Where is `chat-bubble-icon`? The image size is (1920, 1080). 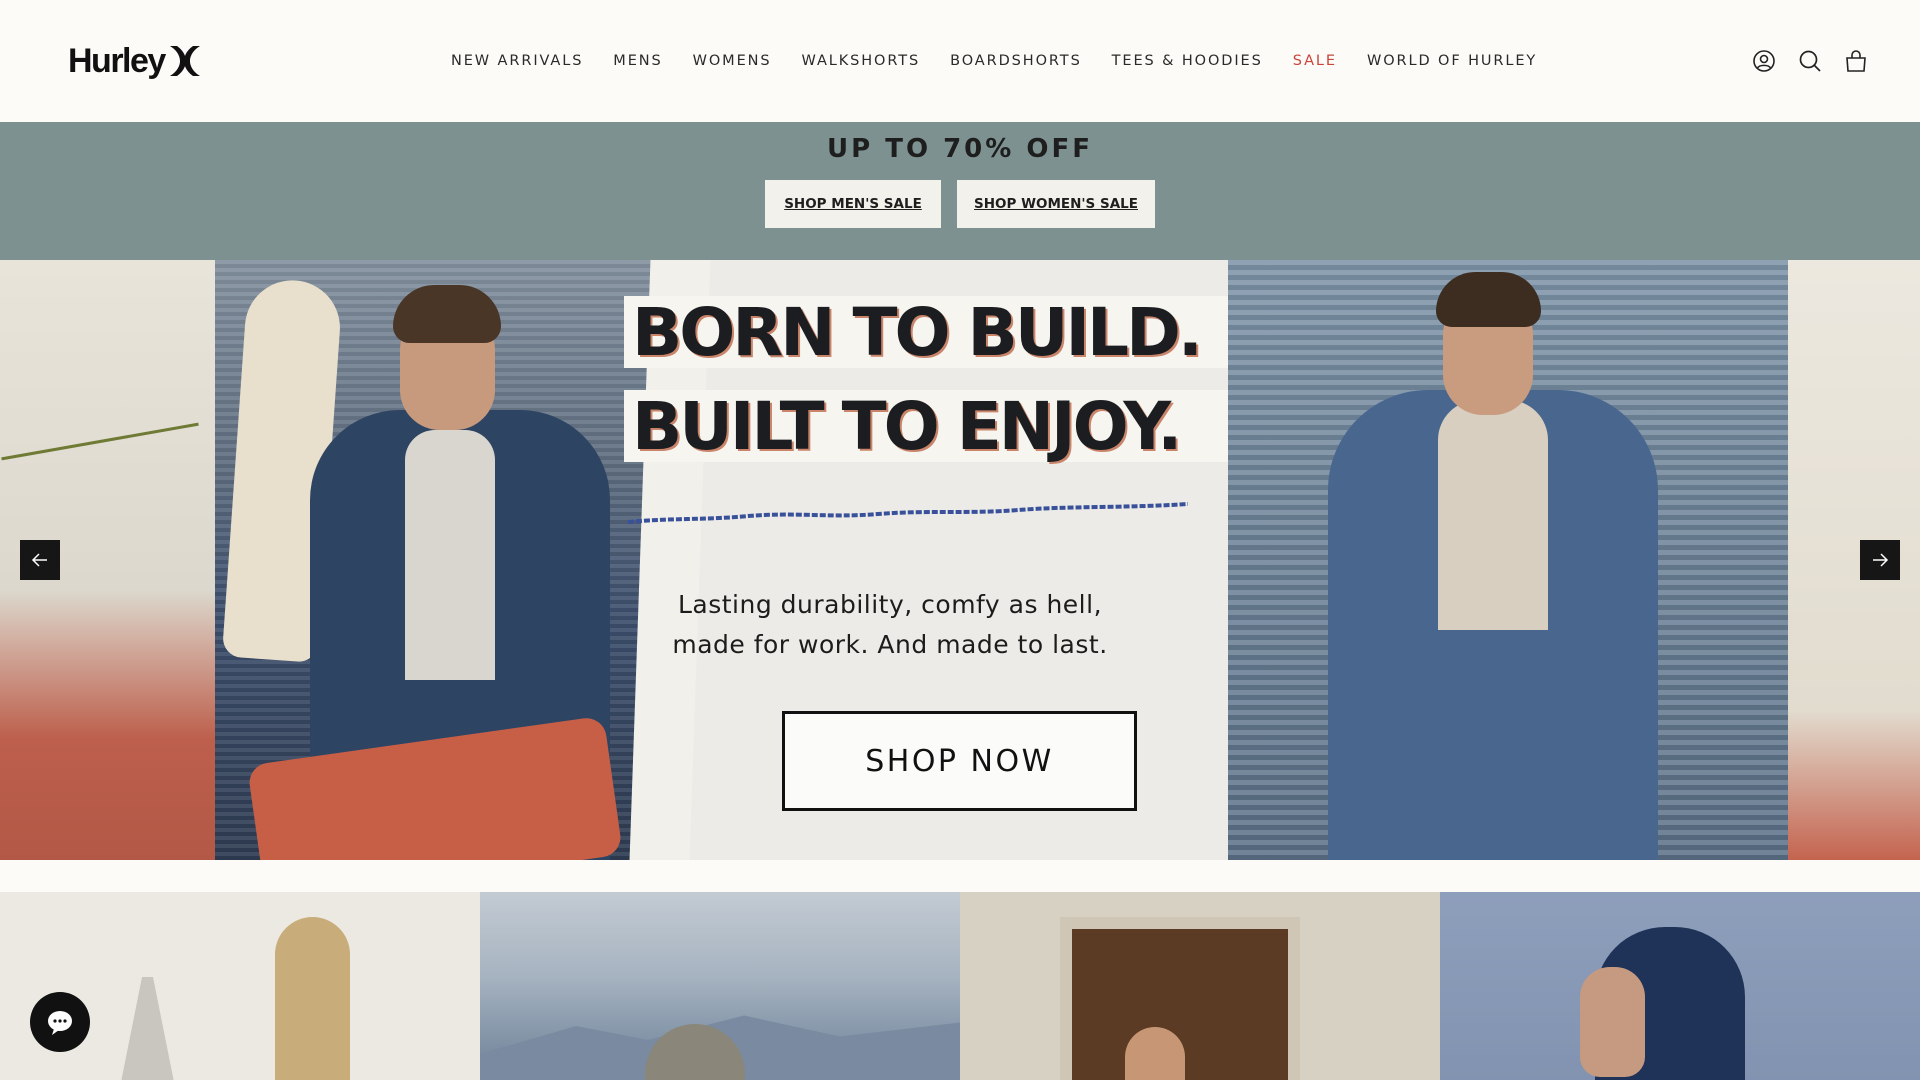
chat-bubble-icon is located at coordinates (60, 1023).